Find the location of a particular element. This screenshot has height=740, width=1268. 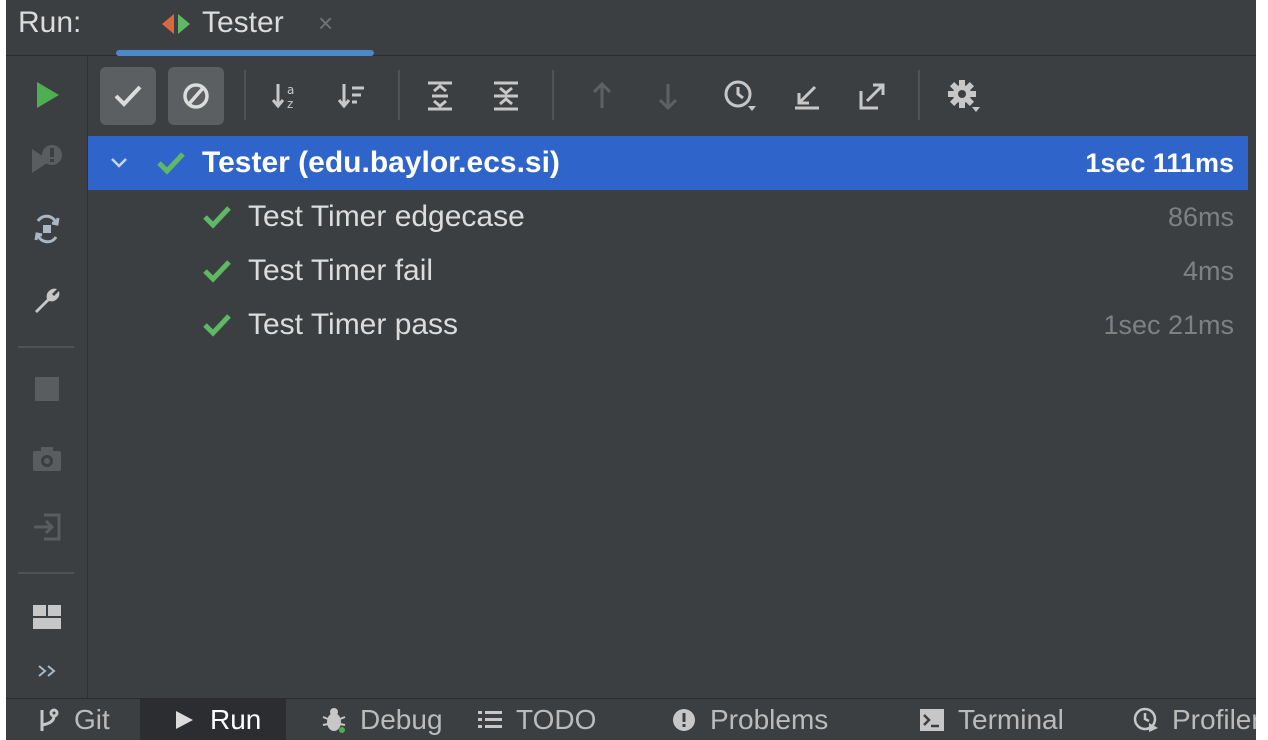

expand-all-button is located at coordinates (440, 96).